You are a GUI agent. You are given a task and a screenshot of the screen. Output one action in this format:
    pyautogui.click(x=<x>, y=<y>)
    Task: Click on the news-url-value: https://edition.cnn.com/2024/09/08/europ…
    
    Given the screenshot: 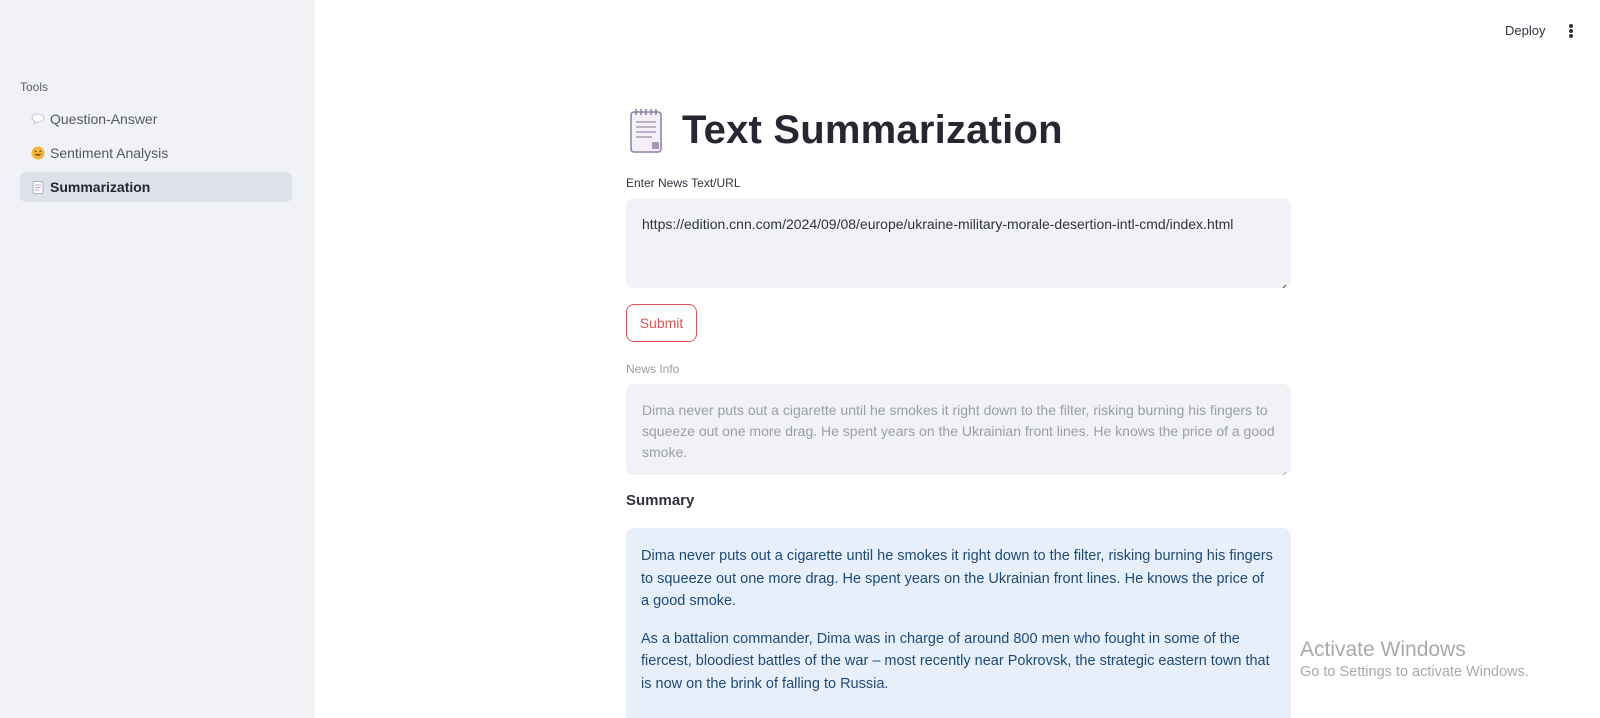 What is the action you would take?
    pyautogui.click(x=938, y=224)
    